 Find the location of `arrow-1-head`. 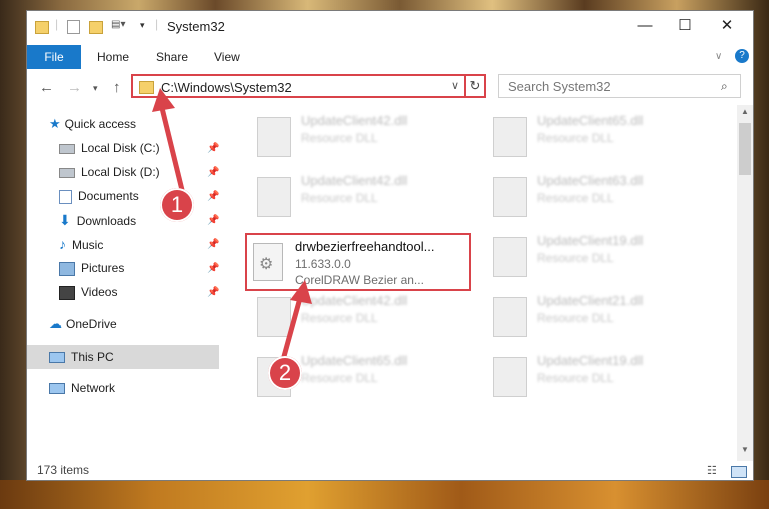

arrow-1-head is located at coordinates (163, 100).